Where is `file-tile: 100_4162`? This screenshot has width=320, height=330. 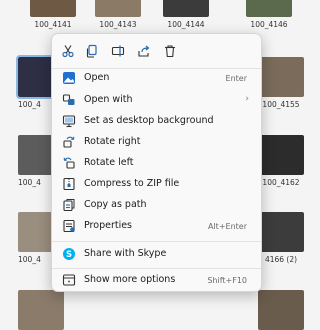 file-tile: 100_4162 is located at coordinates (281, 161).